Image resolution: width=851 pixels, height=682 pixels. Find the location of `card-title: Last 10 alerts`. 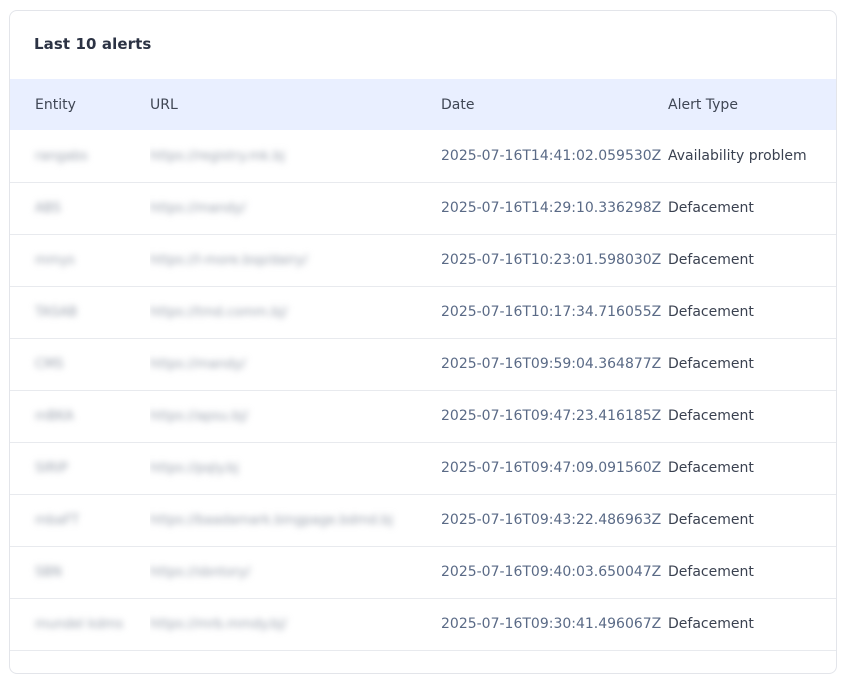

card-title: Last 10 alerts is located at coordinates (93, 44).